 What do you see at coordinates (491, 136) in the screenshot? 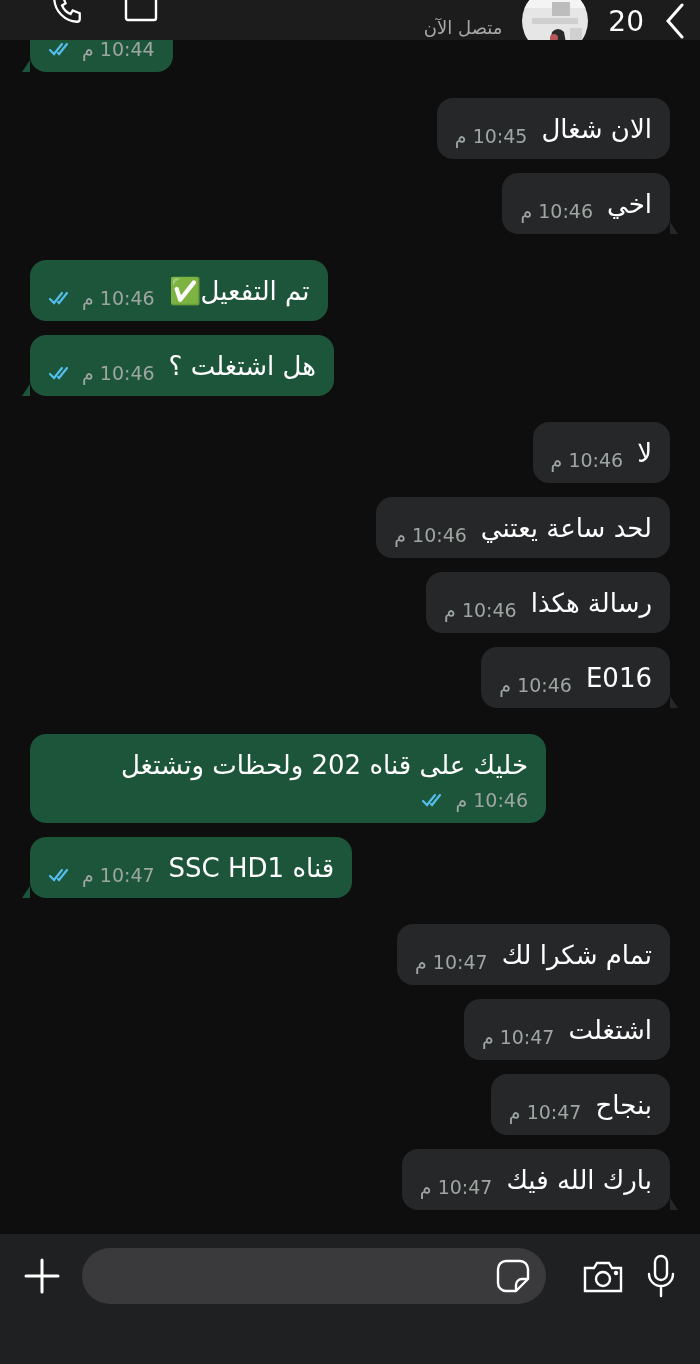
I see `message-time: 10:45 م` at bounding box center [491, 136].